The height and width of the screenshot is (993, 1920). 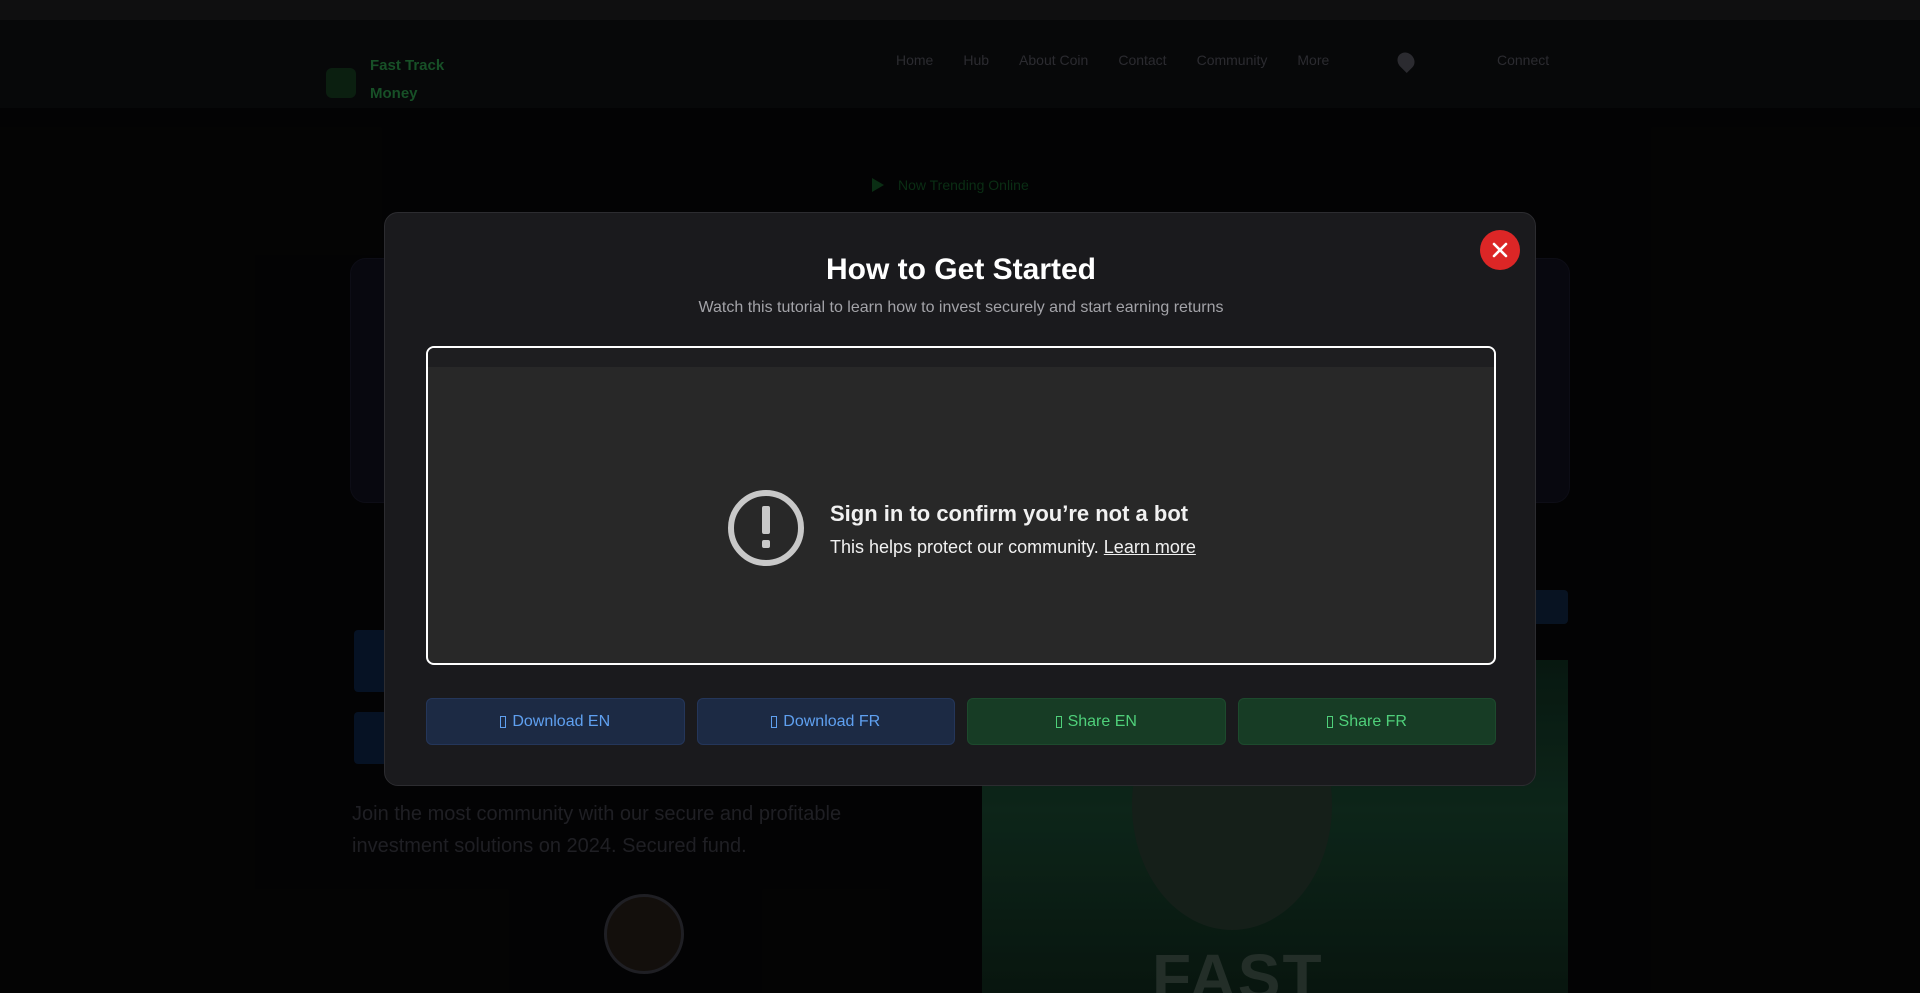 I want to click on download-fr-button: Download FR, so click(x=825, y=721).